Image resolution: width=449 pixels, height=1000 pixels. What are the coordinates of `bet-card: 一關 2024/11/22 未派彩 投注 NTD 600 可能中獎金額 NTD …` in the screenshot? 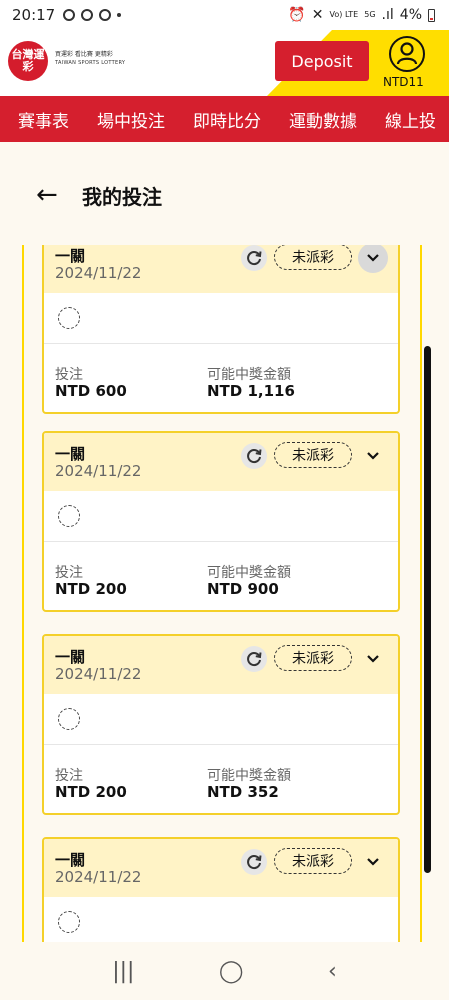 It's located at (221, 329).